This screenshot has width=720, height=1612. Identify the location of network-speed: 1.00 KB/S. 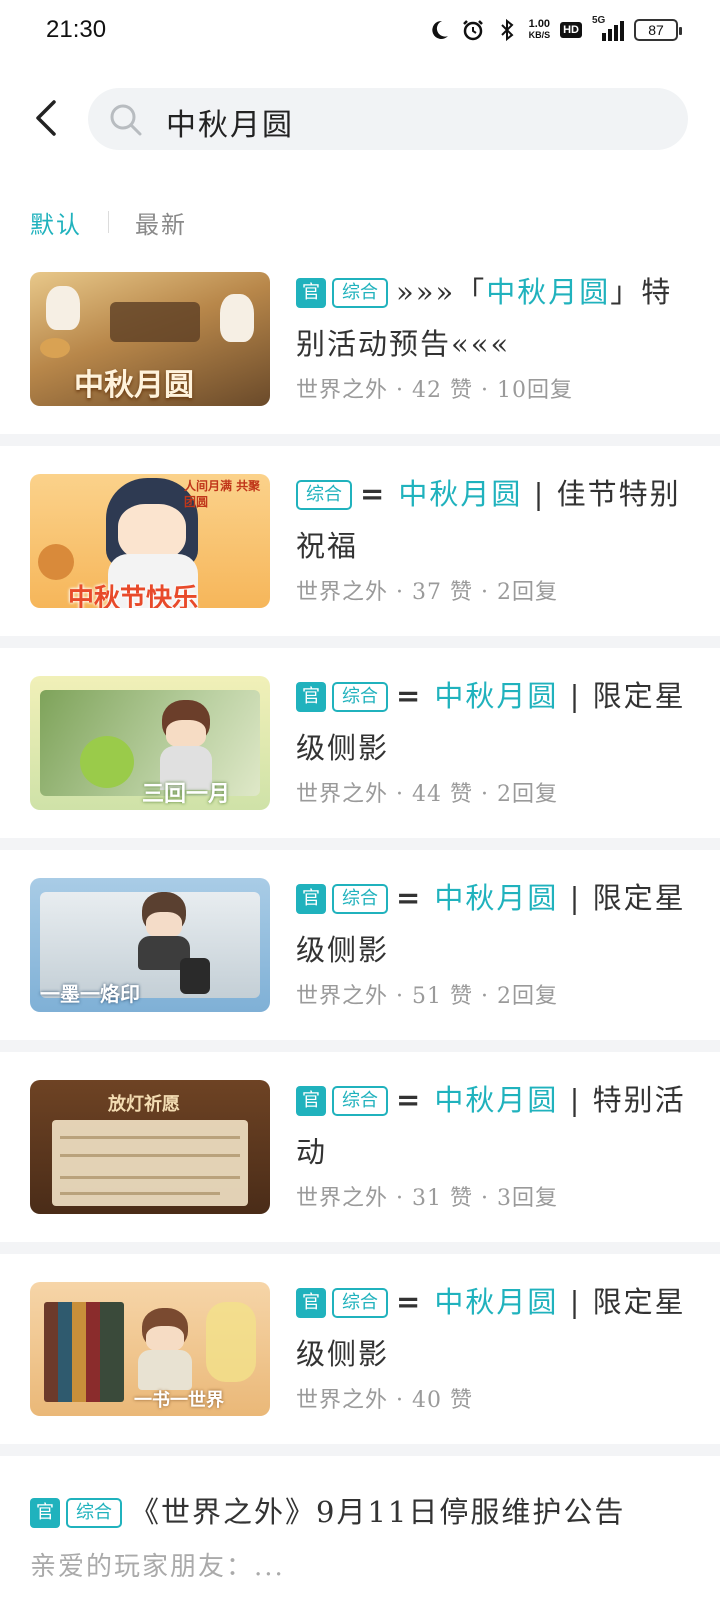
(540, 30).